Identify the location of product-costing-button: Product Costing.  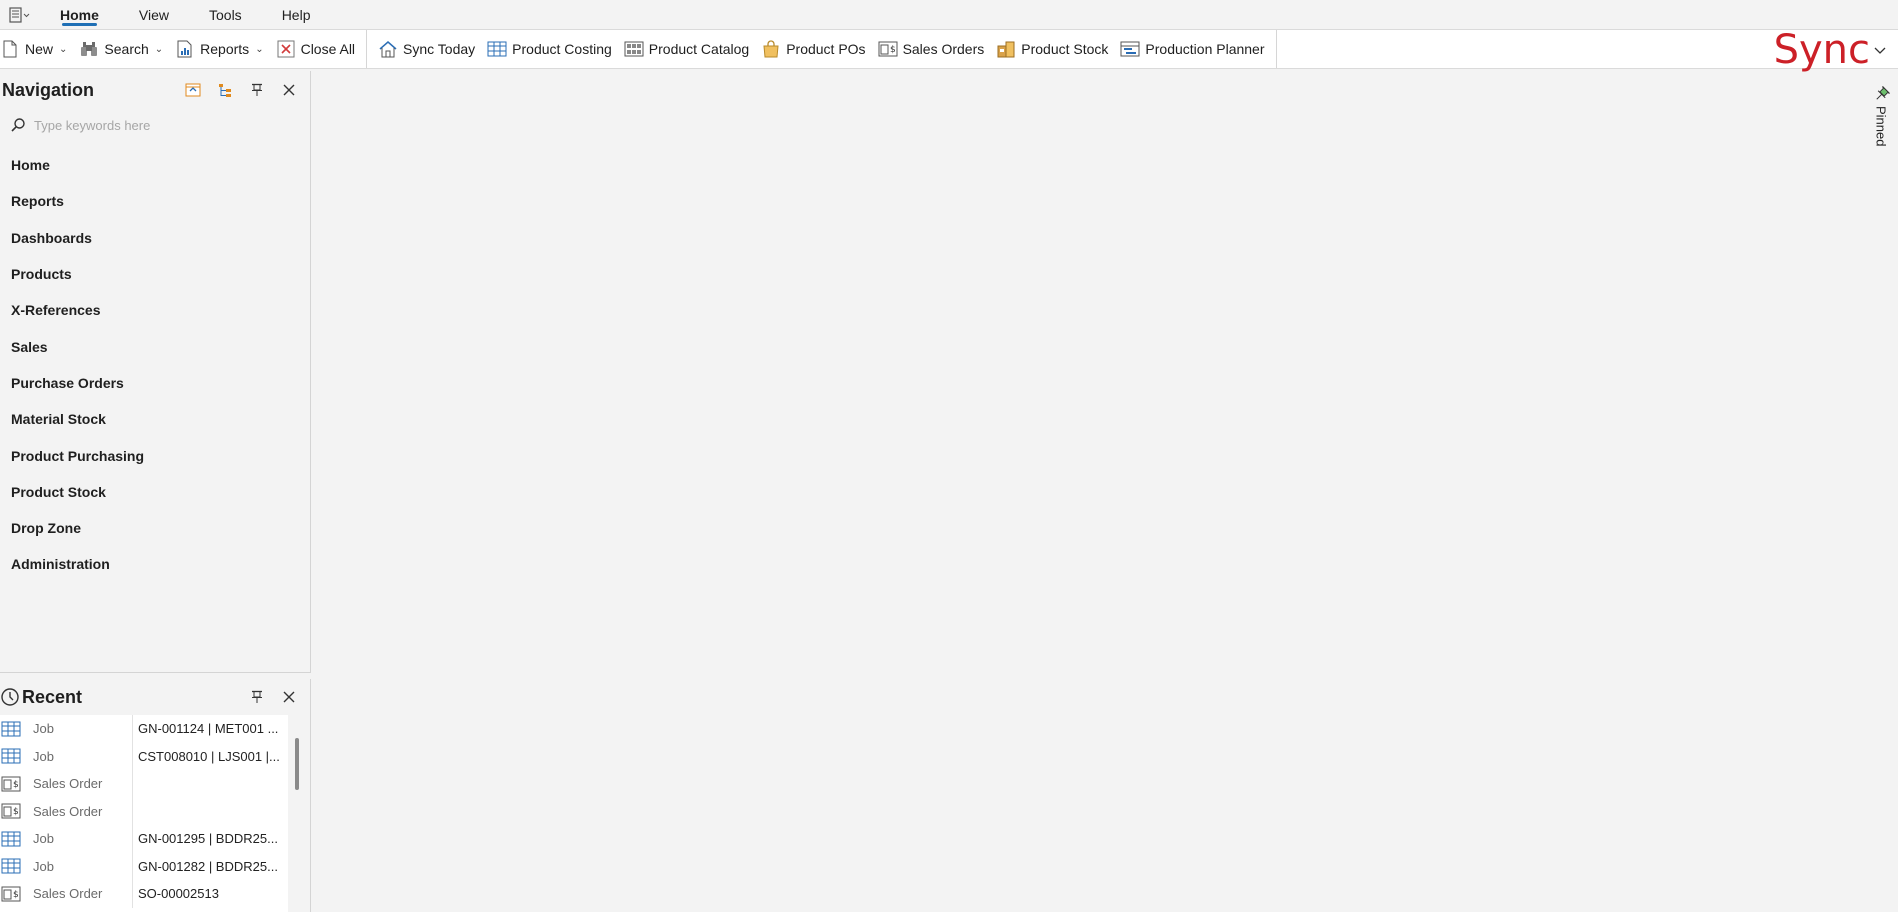
(549, 49).